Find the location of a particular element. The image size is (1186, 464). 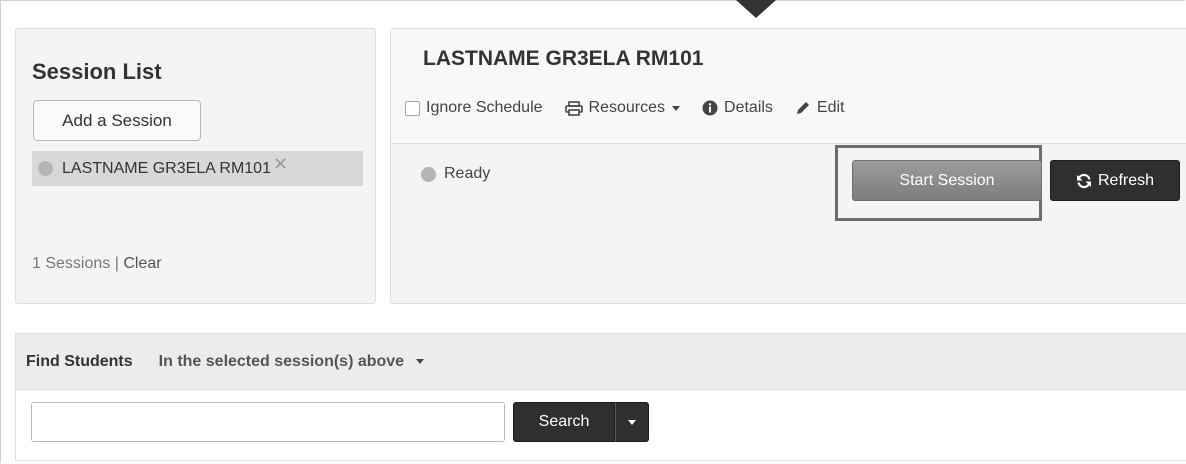

session-status: Ready is located at coordinates (455, 174).